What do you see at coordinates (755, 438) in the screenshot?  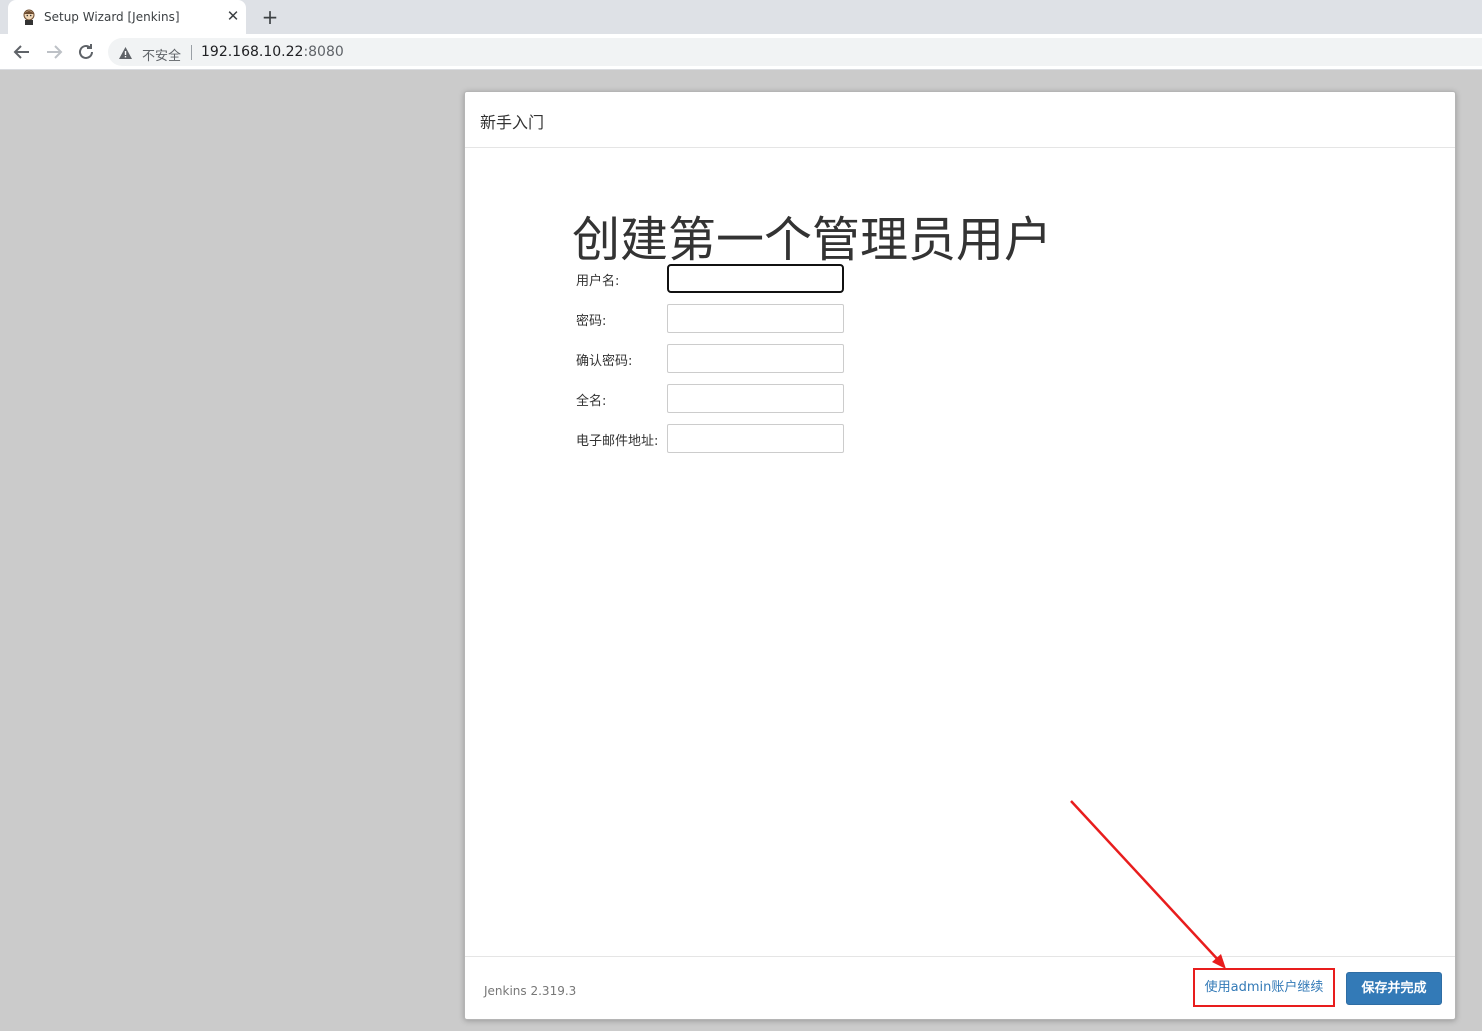 I see `email-input` at bounding box center [755, 438].